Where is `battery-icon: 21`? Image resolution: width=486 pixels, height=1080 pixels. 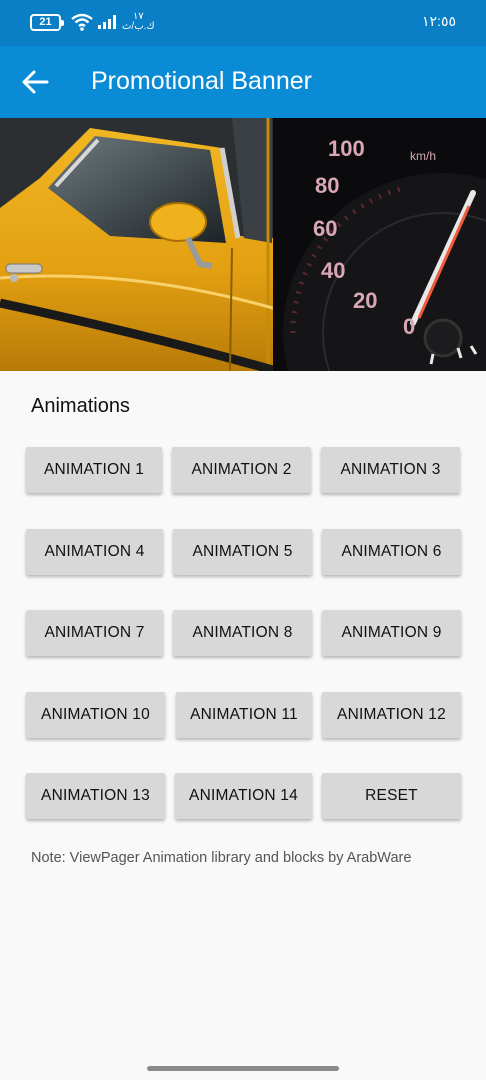 battery-icon: 21 is located at coordinates (47, 22).